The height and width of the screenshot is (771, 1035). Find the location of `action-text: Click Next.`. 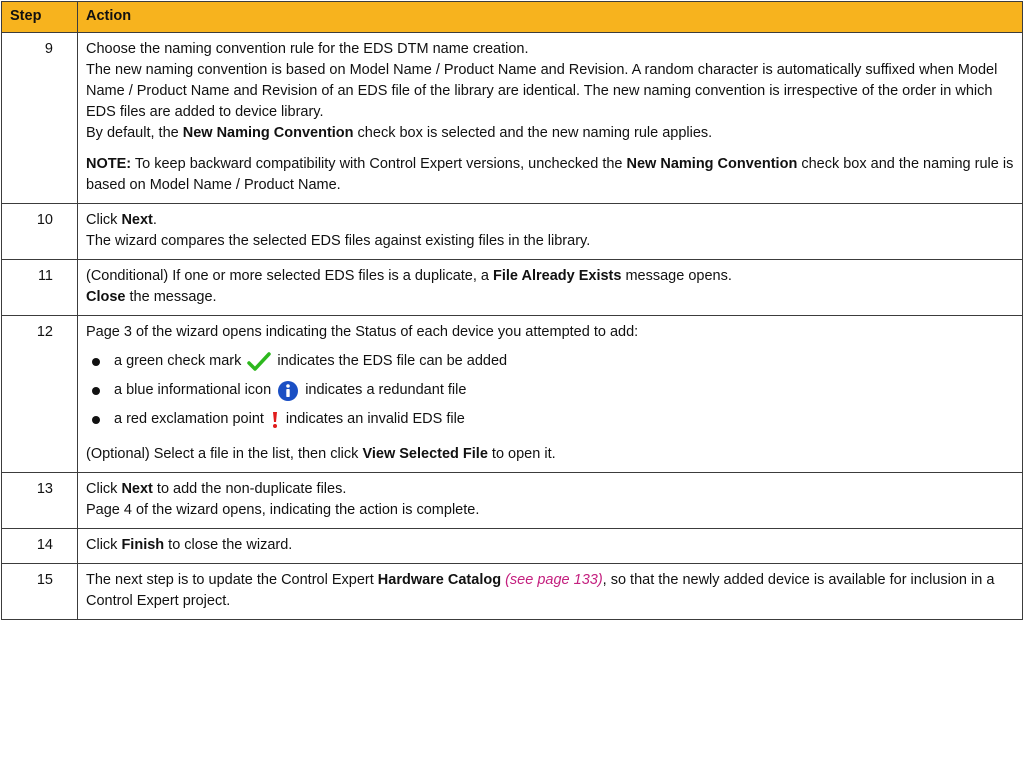

action-text: Click Next. is located at coordinates (121, 220).